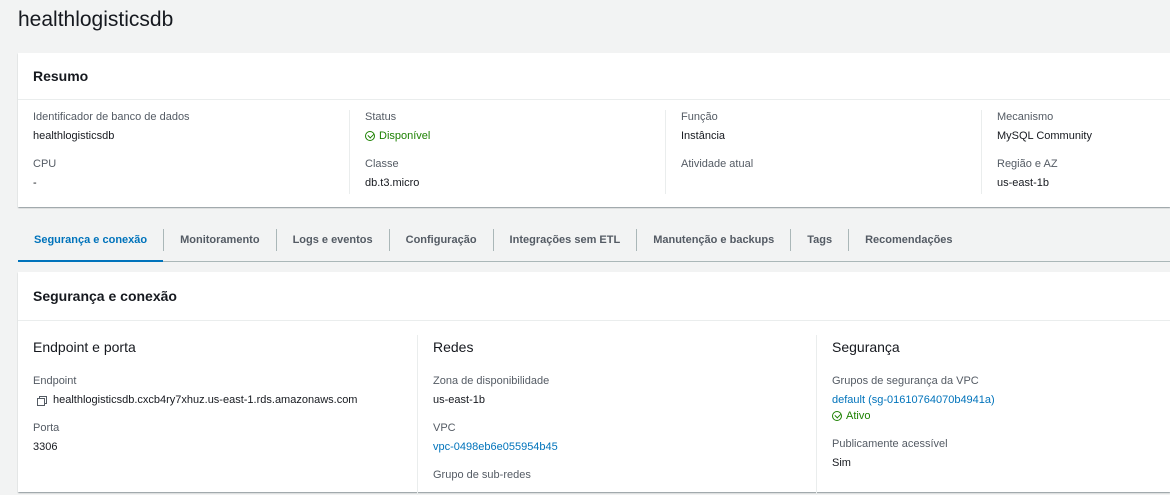 Image resolution: width=1170 pixels, height=495 pixels. Describe the element at coordinates (699, 117) in the screenshot. I see `role-label: Função` at that location.